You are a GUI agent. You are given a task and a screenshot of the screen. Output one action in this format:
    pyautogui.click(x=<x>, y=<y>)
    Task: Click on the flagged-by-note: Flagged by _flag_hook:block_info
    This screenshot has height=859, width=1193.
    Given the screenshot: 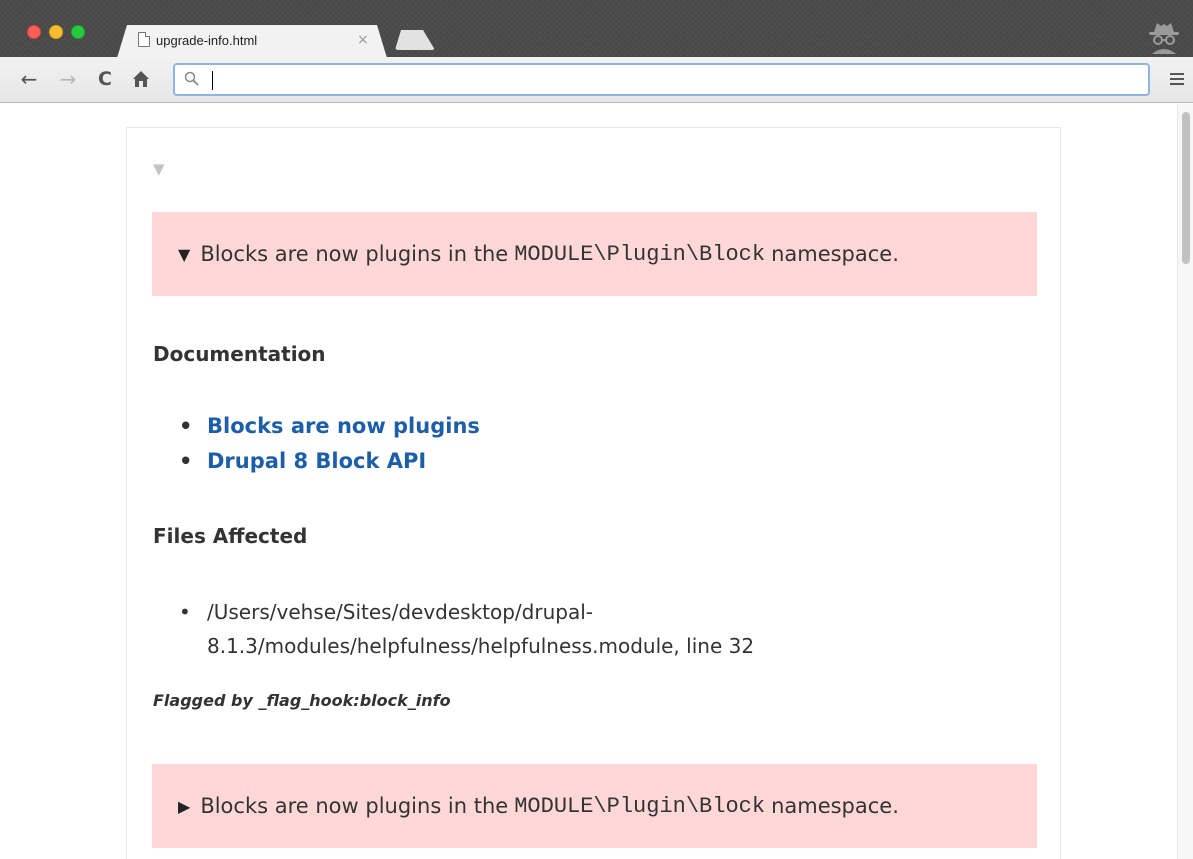 What is the action you would take?
    pyautogui.click(x=302, y=700)
    